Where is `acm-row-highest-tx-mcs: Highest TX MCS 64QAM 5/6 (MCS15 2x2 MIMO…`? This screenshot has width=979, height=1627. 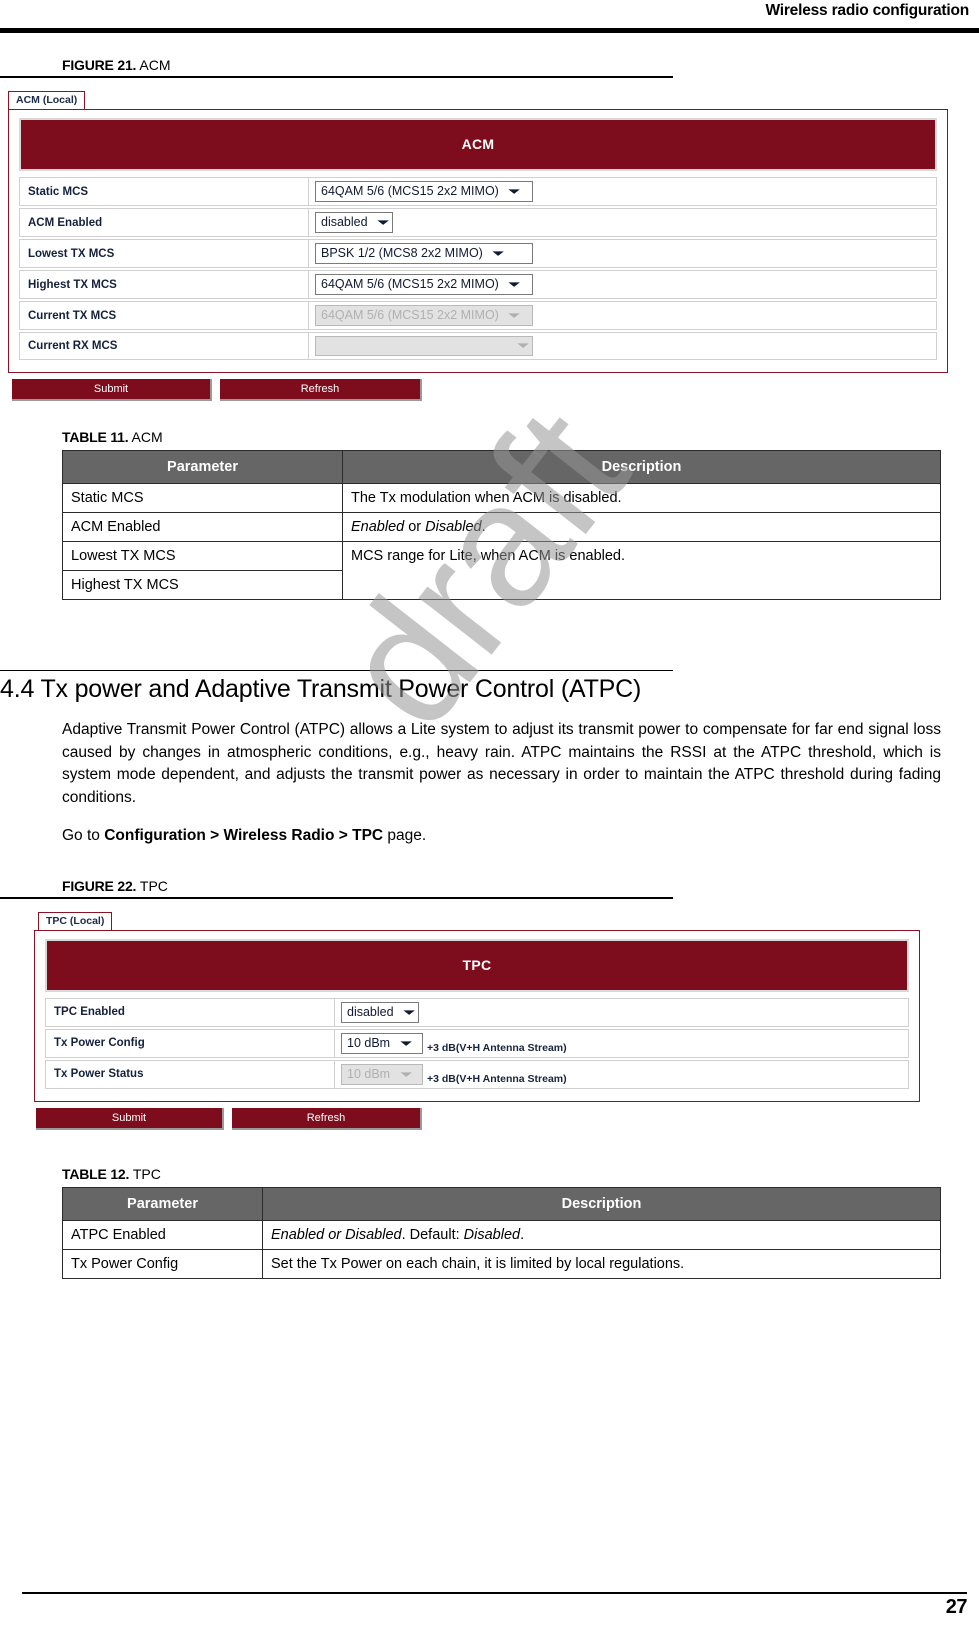 acm-row-highest-tx-mcs: Highest TX MCS 64QAM 5/6 (MCS15 2x2 MIMO… is located at coordinates (478, 284).